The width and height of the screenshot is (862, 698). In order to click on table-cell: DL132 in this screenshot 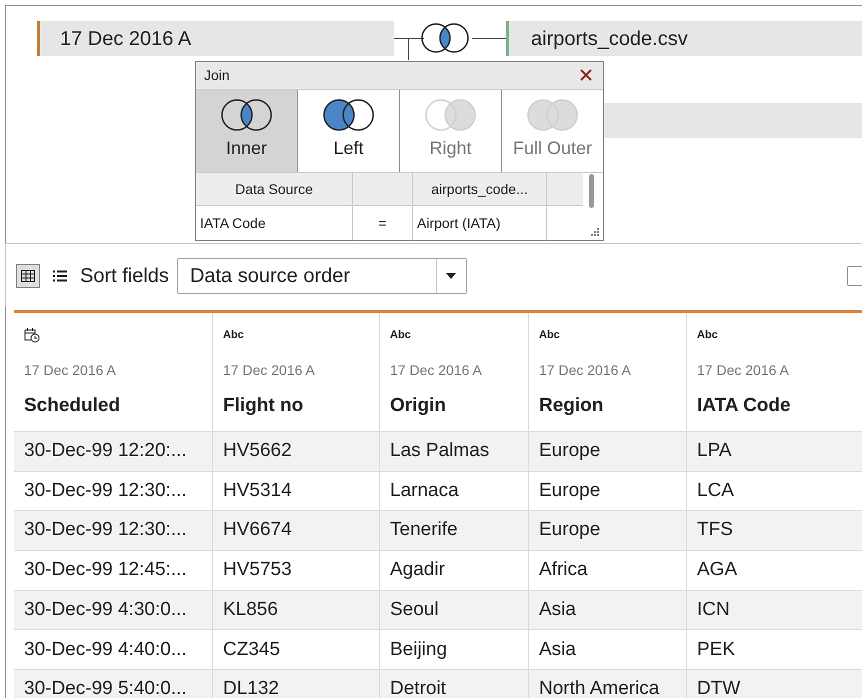, I will do `click(295, 684)`.